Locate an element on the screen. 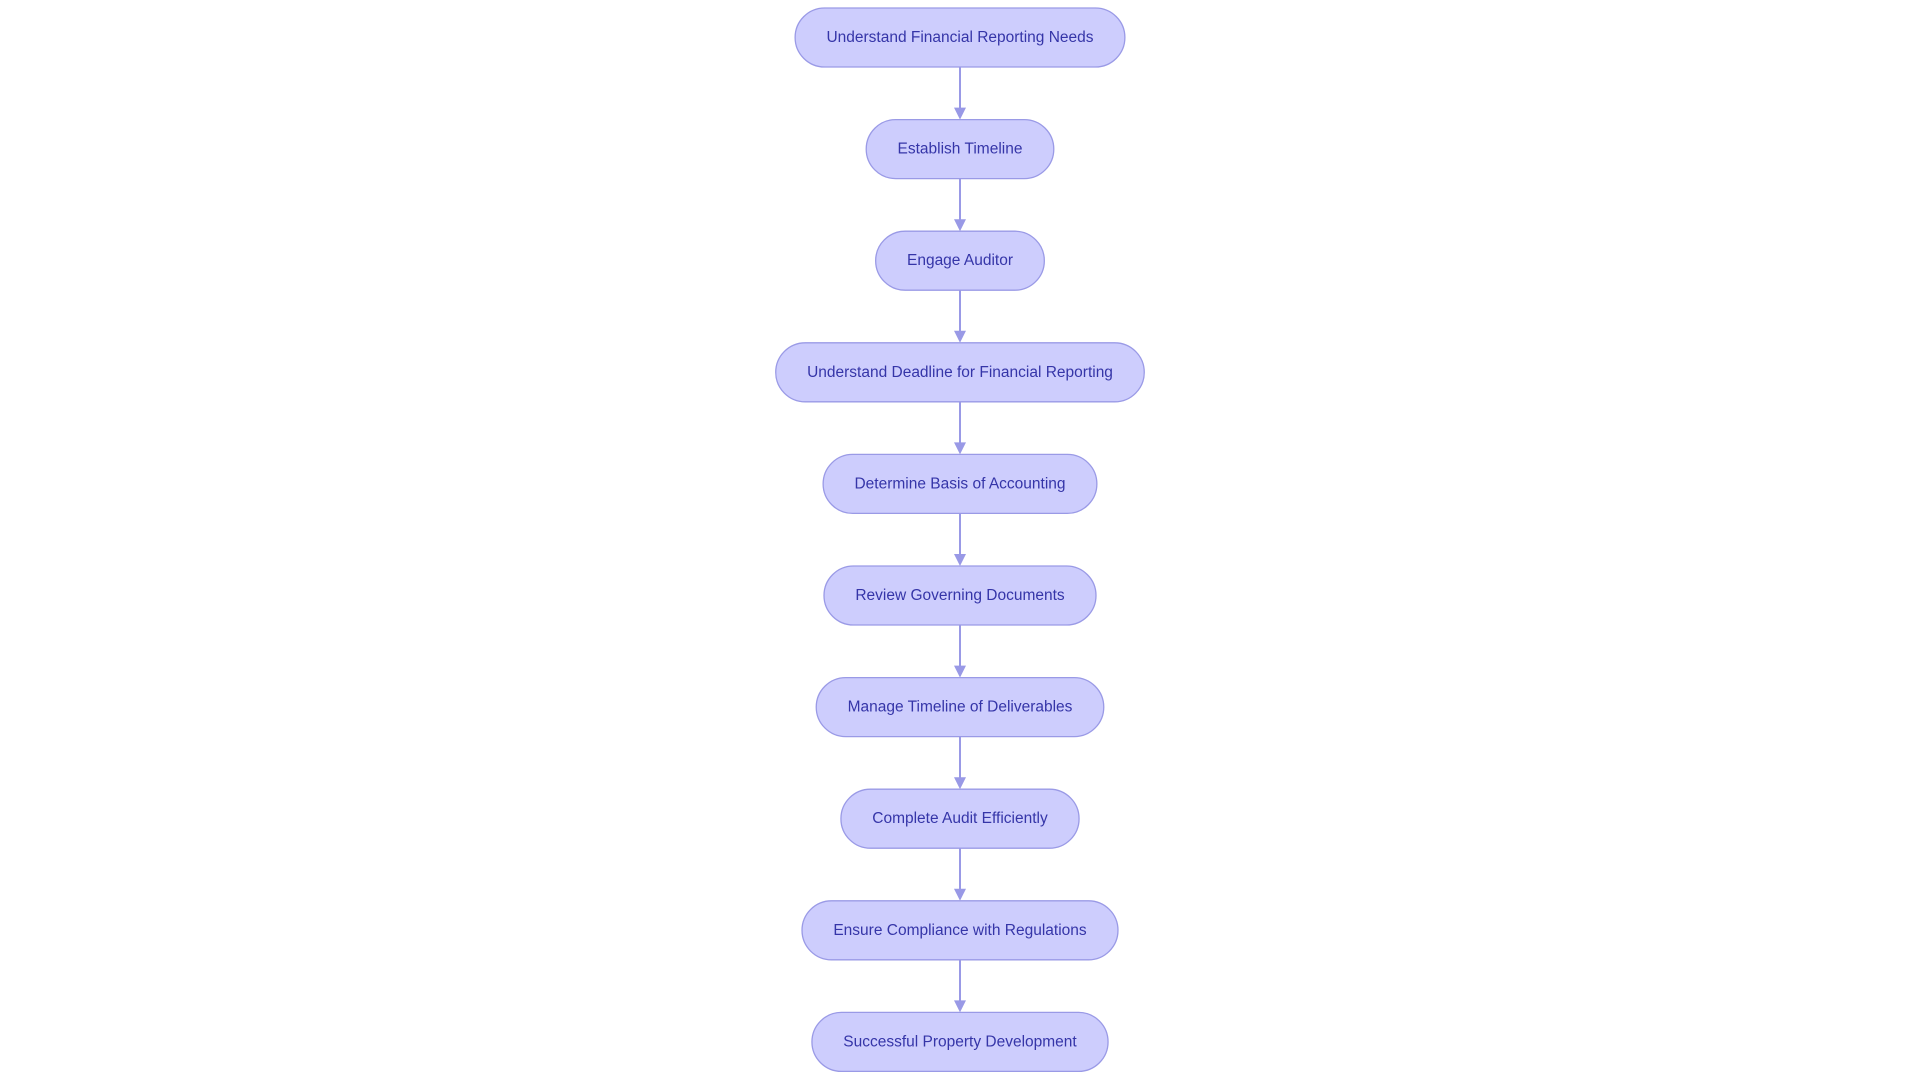 The height and width of the screenshot is (1080, 1920). node-label: Establish Timeline is located at coordinates (960, 149).